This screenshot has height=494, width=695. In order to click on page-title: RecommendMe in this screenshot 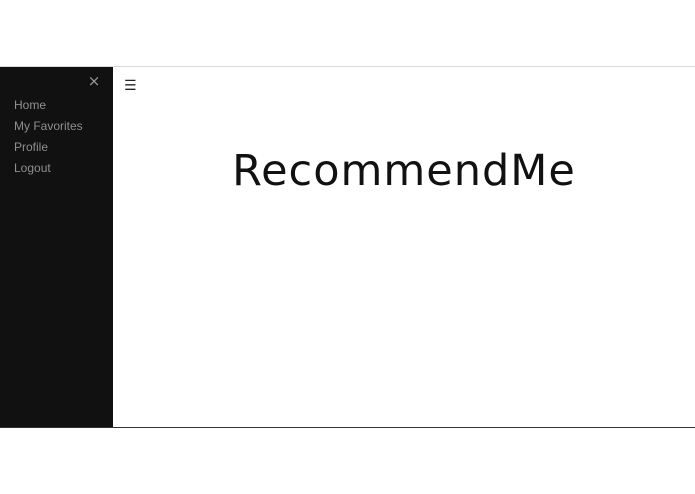, I will do `click(404, 171)`.